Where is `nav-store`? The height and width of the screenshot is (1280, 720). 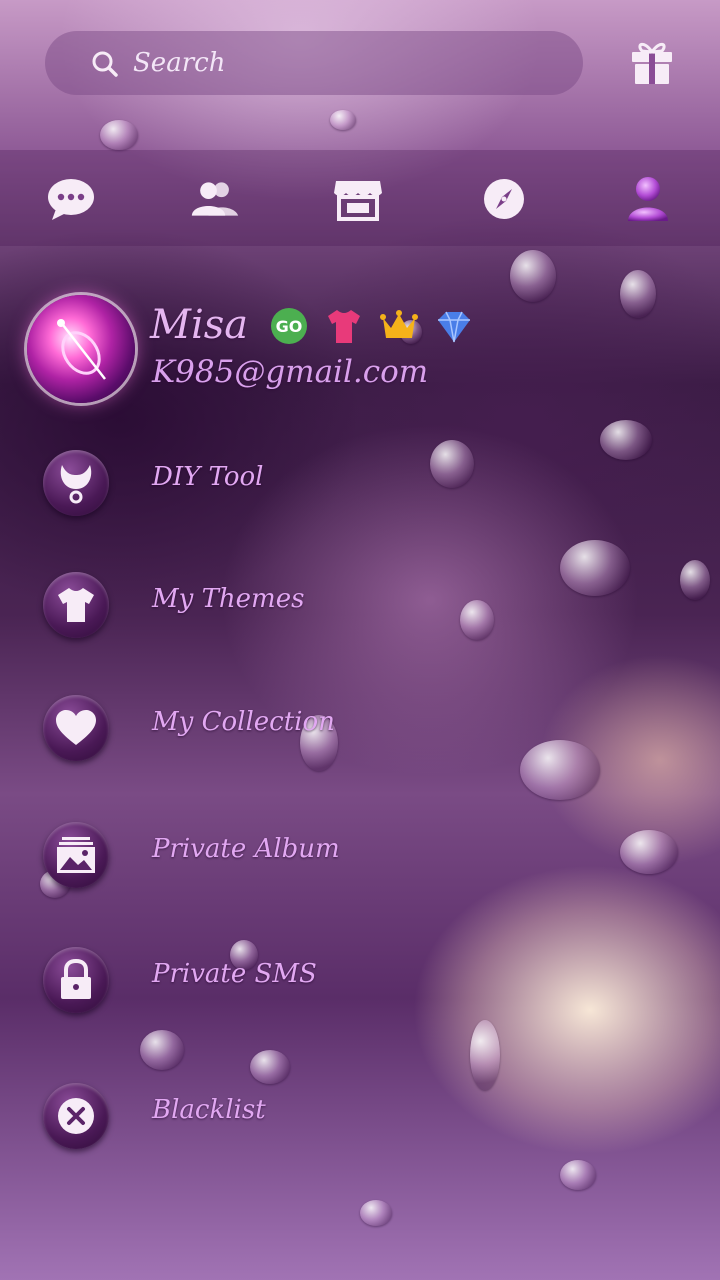 nav-store is located at coordinates (358, 199).